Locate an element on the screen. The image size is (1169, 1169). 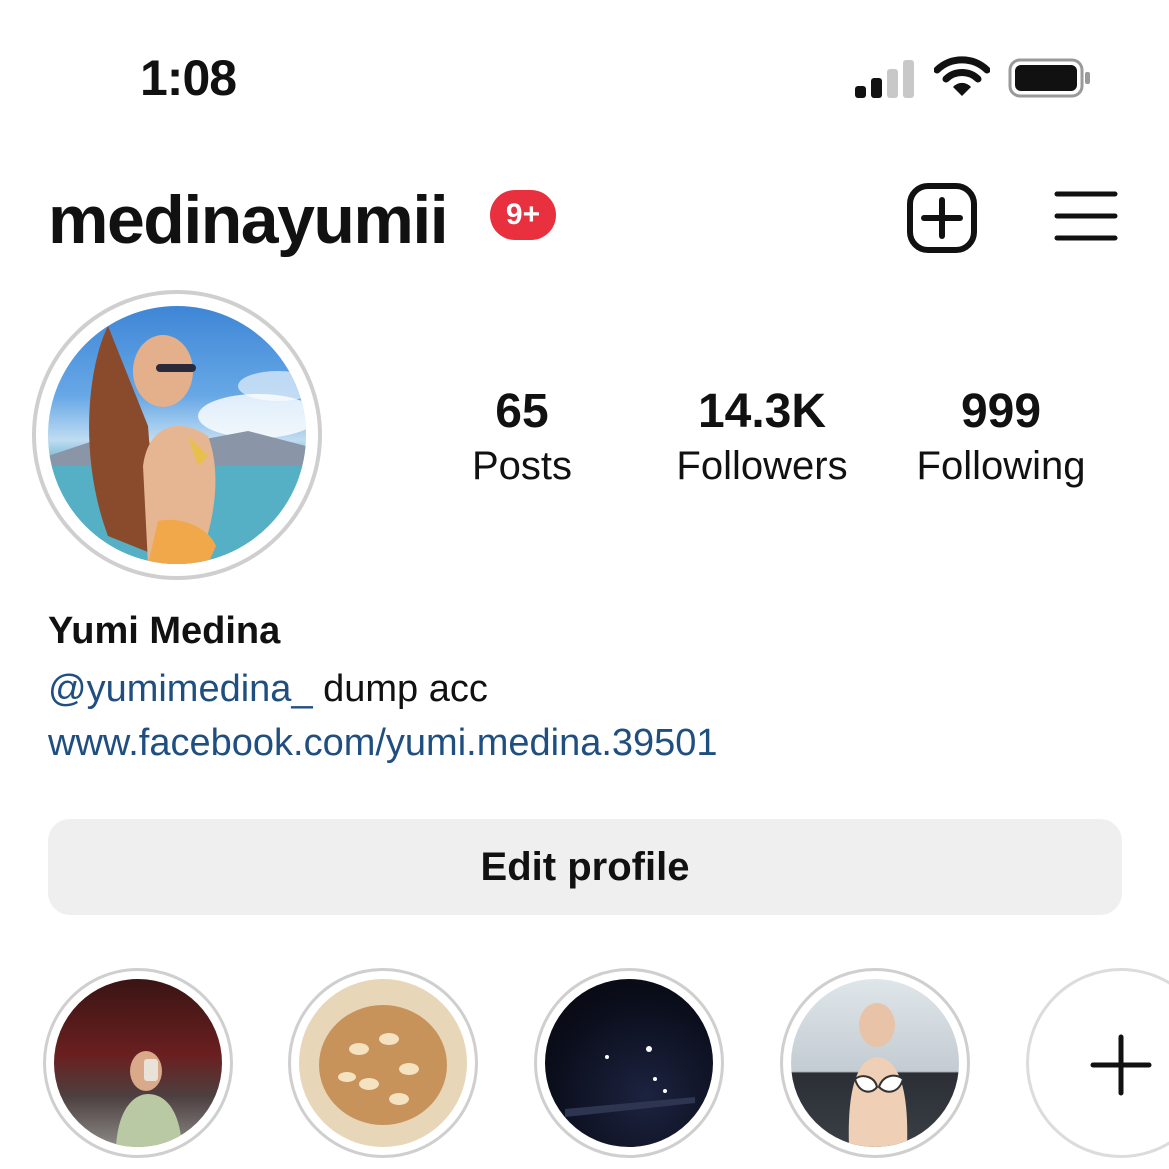
stat-followers: 14.3K Followers is located at coordinates (762, 438).